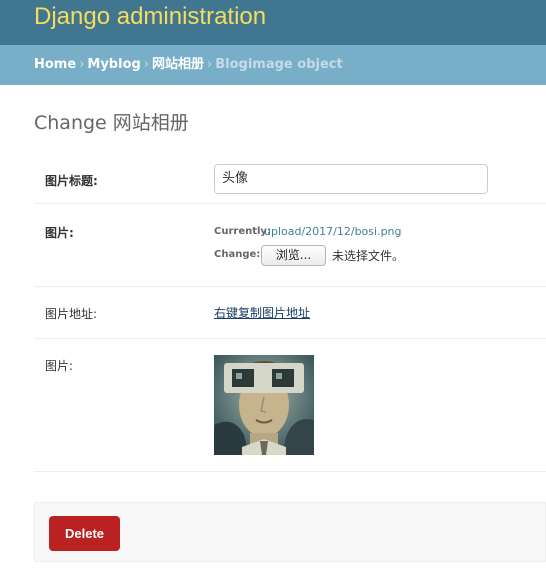 This screenshot has height=585, width=546. Describe the element at coordinates (290, 532) in the screenshot. I see `submit-row: Delete` at that location.